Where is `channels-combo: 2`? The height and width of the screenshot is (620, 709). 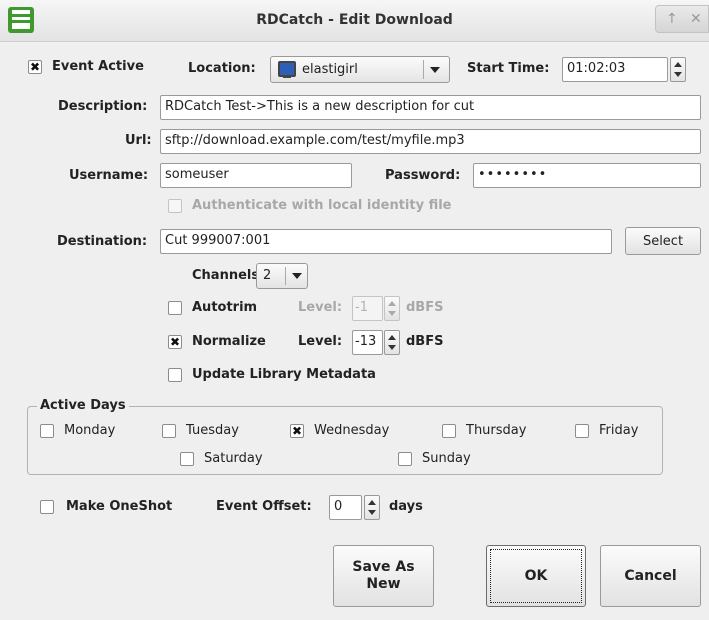
channels-combo: 2 is located at coordinates (282, 276).